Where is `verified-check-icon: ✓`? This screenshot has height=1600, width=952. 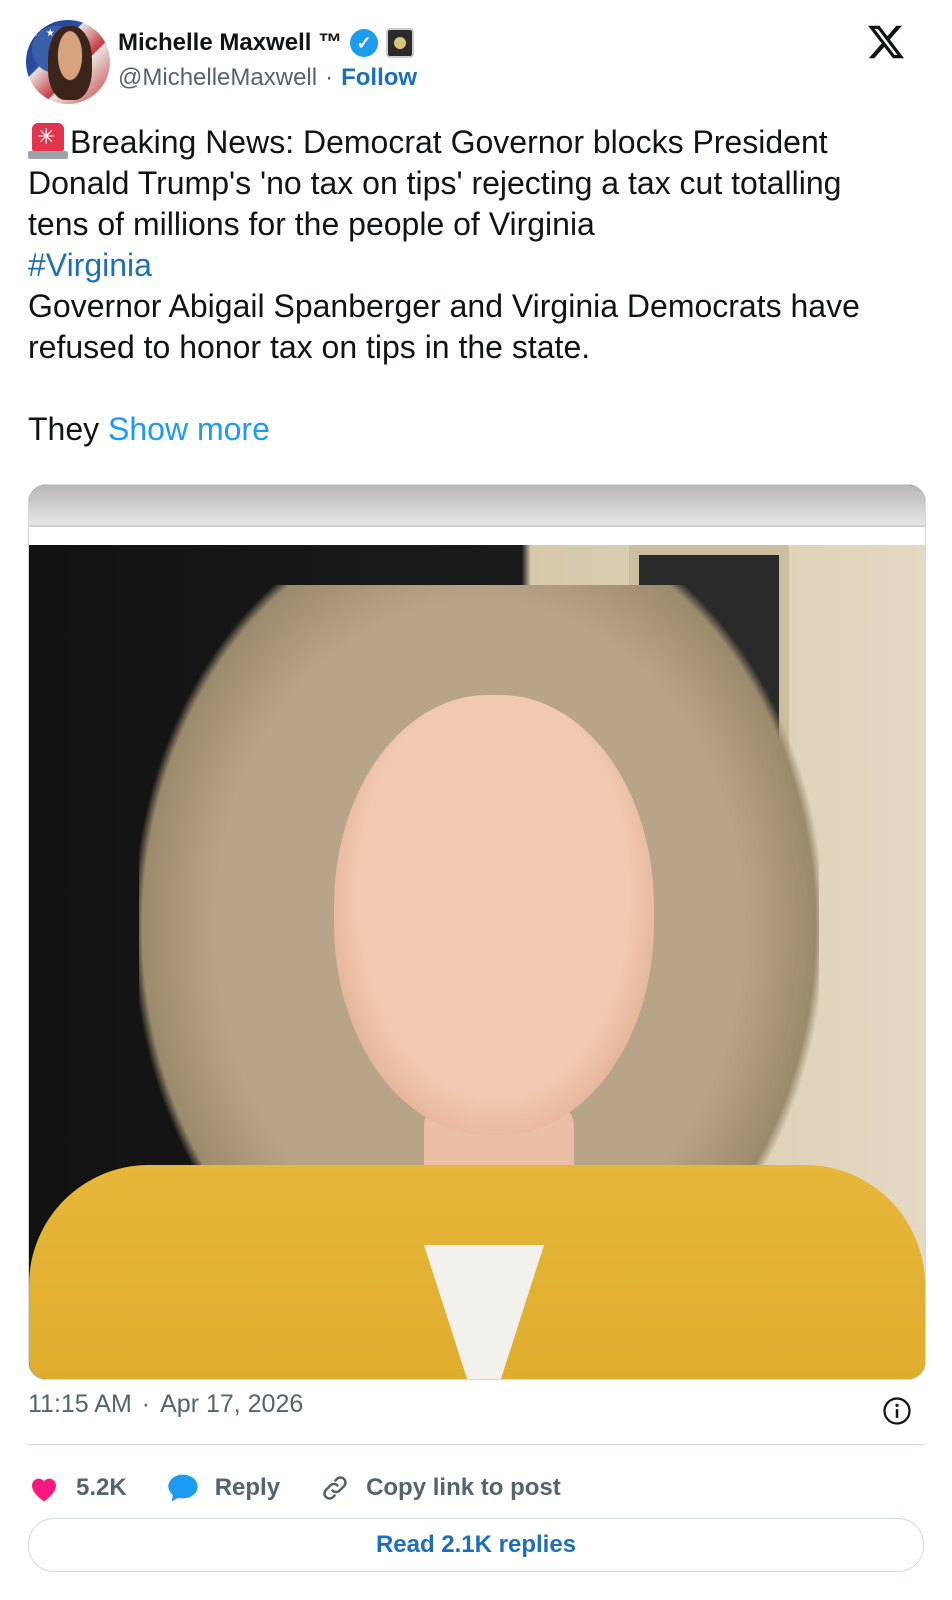 verified-check-icon: ✓ is located at coordinates (364, 43).